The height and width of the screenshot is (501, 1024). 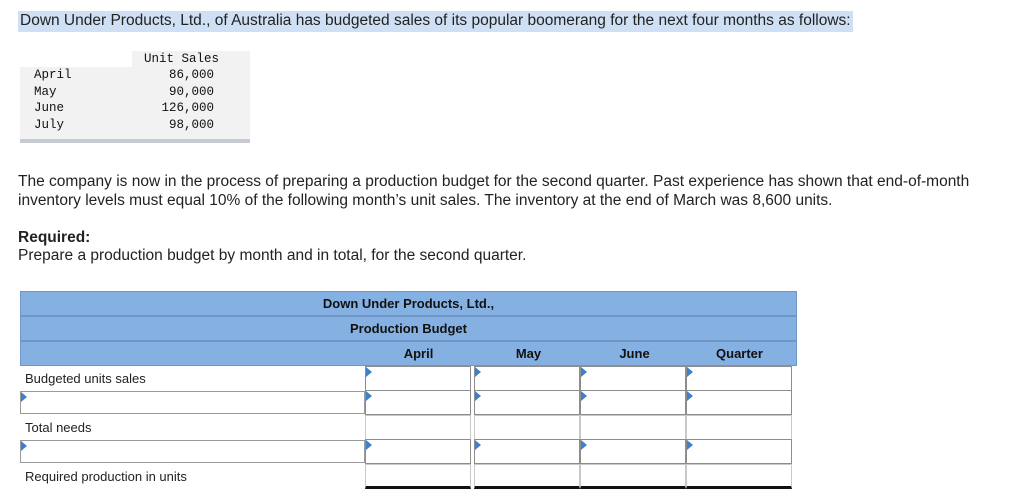 I want to click on unit-sales-value: 98,000, so click(x=191, y=124).